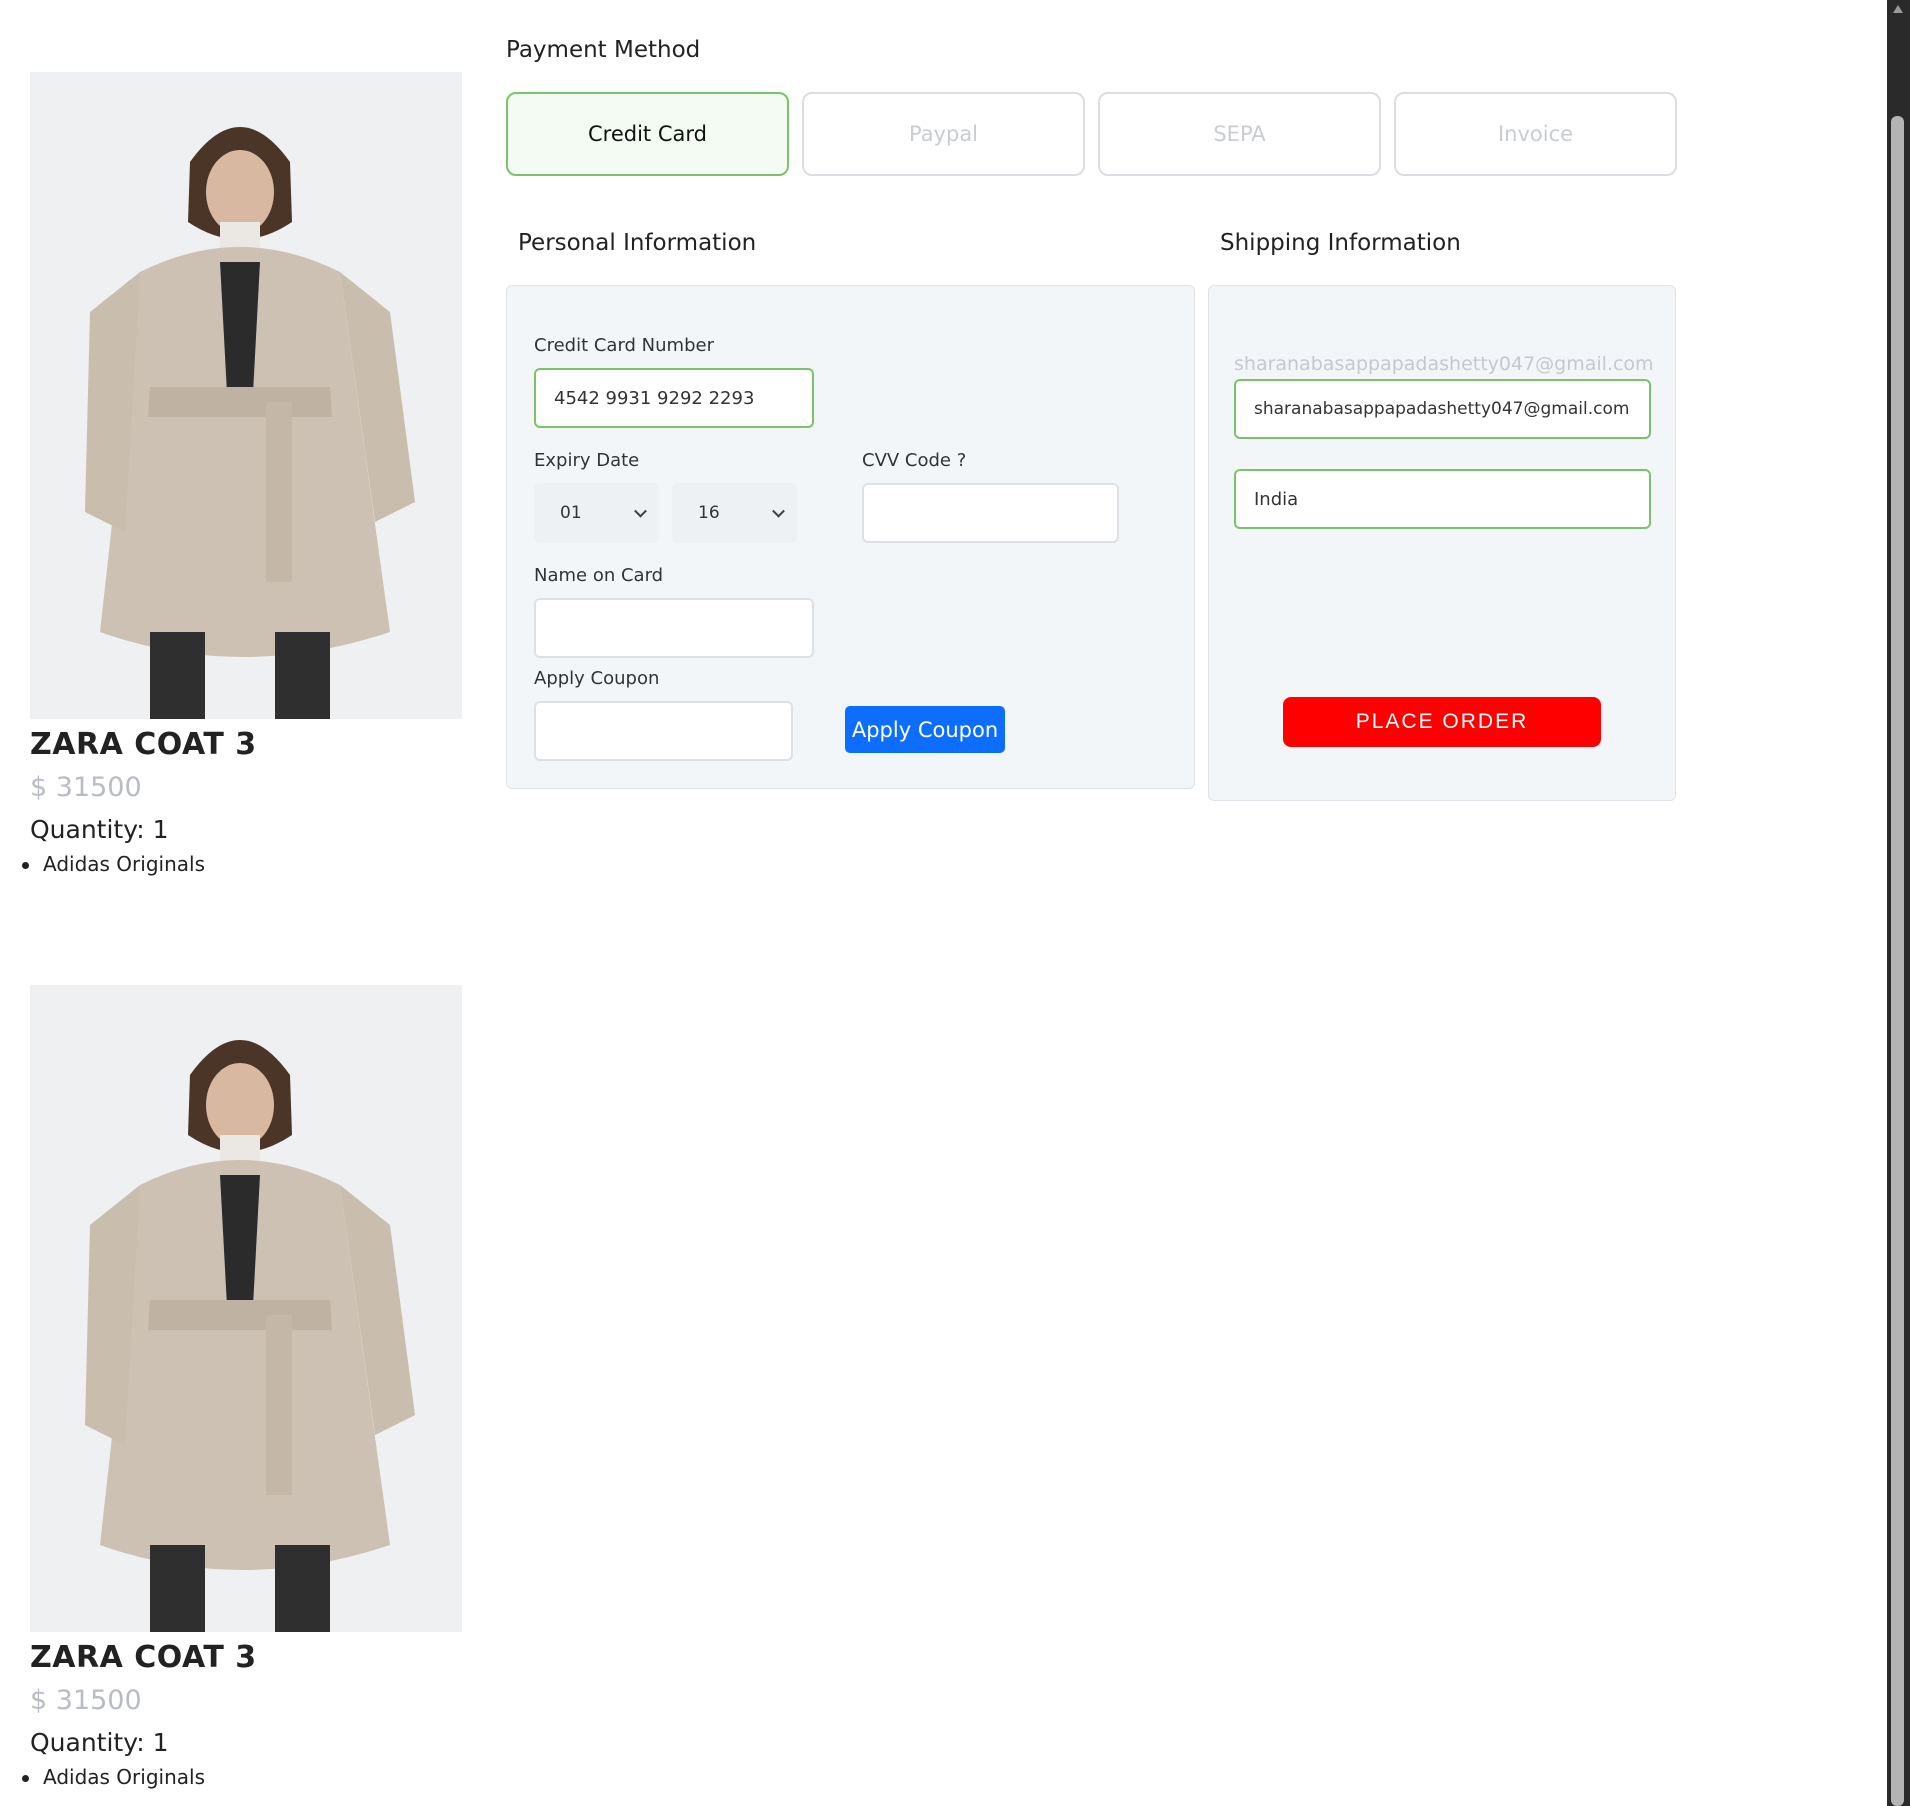 The width and height of the screenshot is (1910, 1806). What do you see at coordinates (596, 513) in the screenshot?
I see `expiry-month-select: 01` at bounding box center [596, 513].